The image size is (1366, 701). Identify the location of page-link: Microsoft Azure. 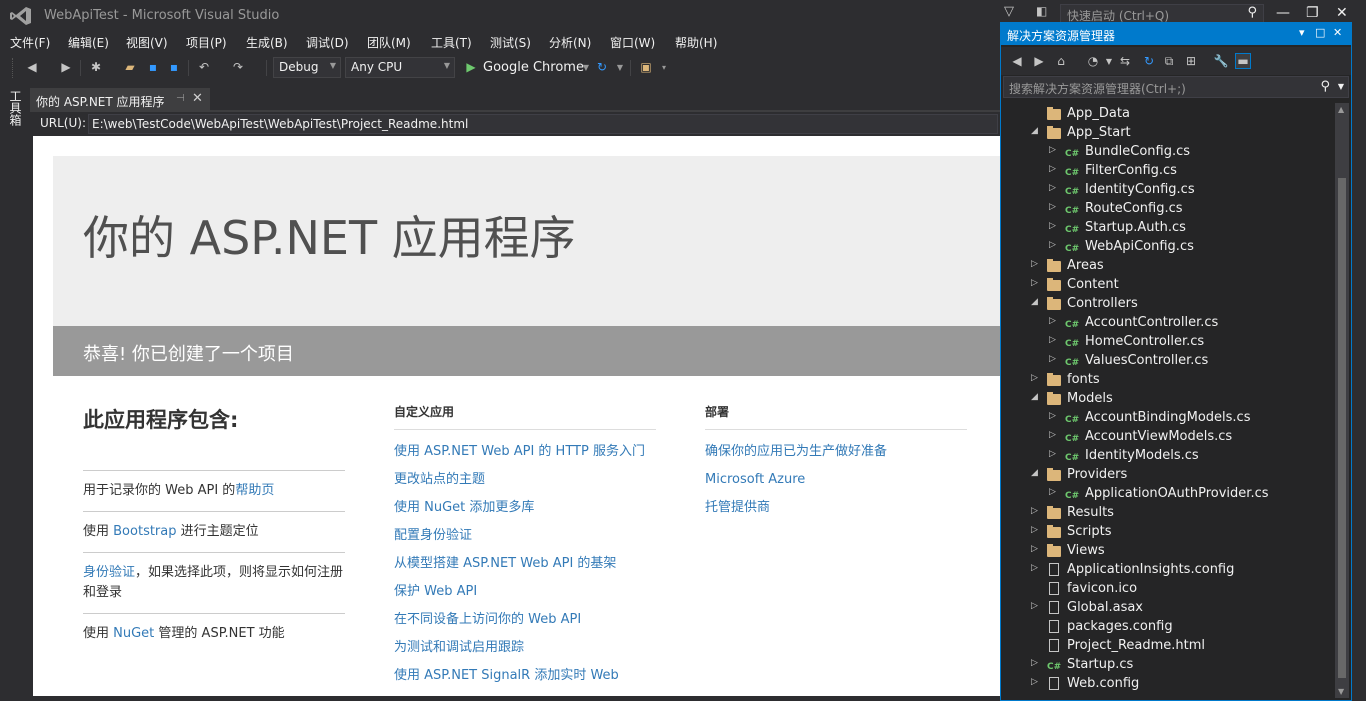
(836, 484).